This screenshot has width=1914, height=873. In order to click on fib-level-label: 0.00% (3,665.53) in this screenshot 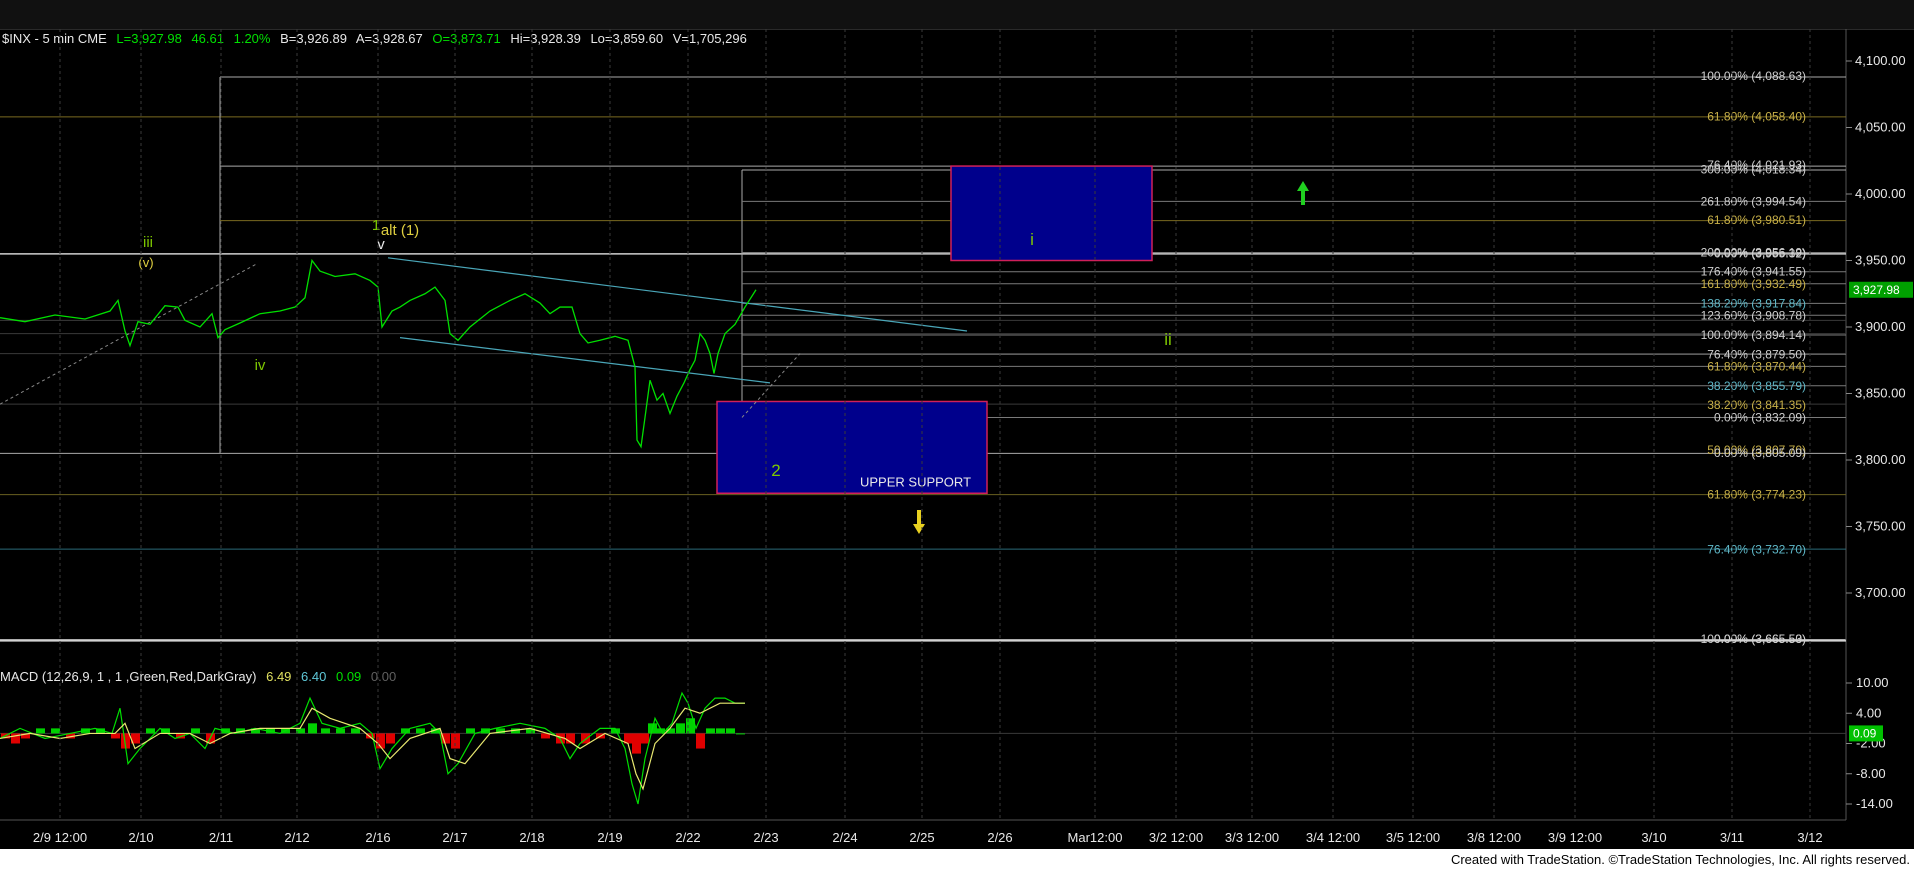, I will do `click(1760, 639)`.